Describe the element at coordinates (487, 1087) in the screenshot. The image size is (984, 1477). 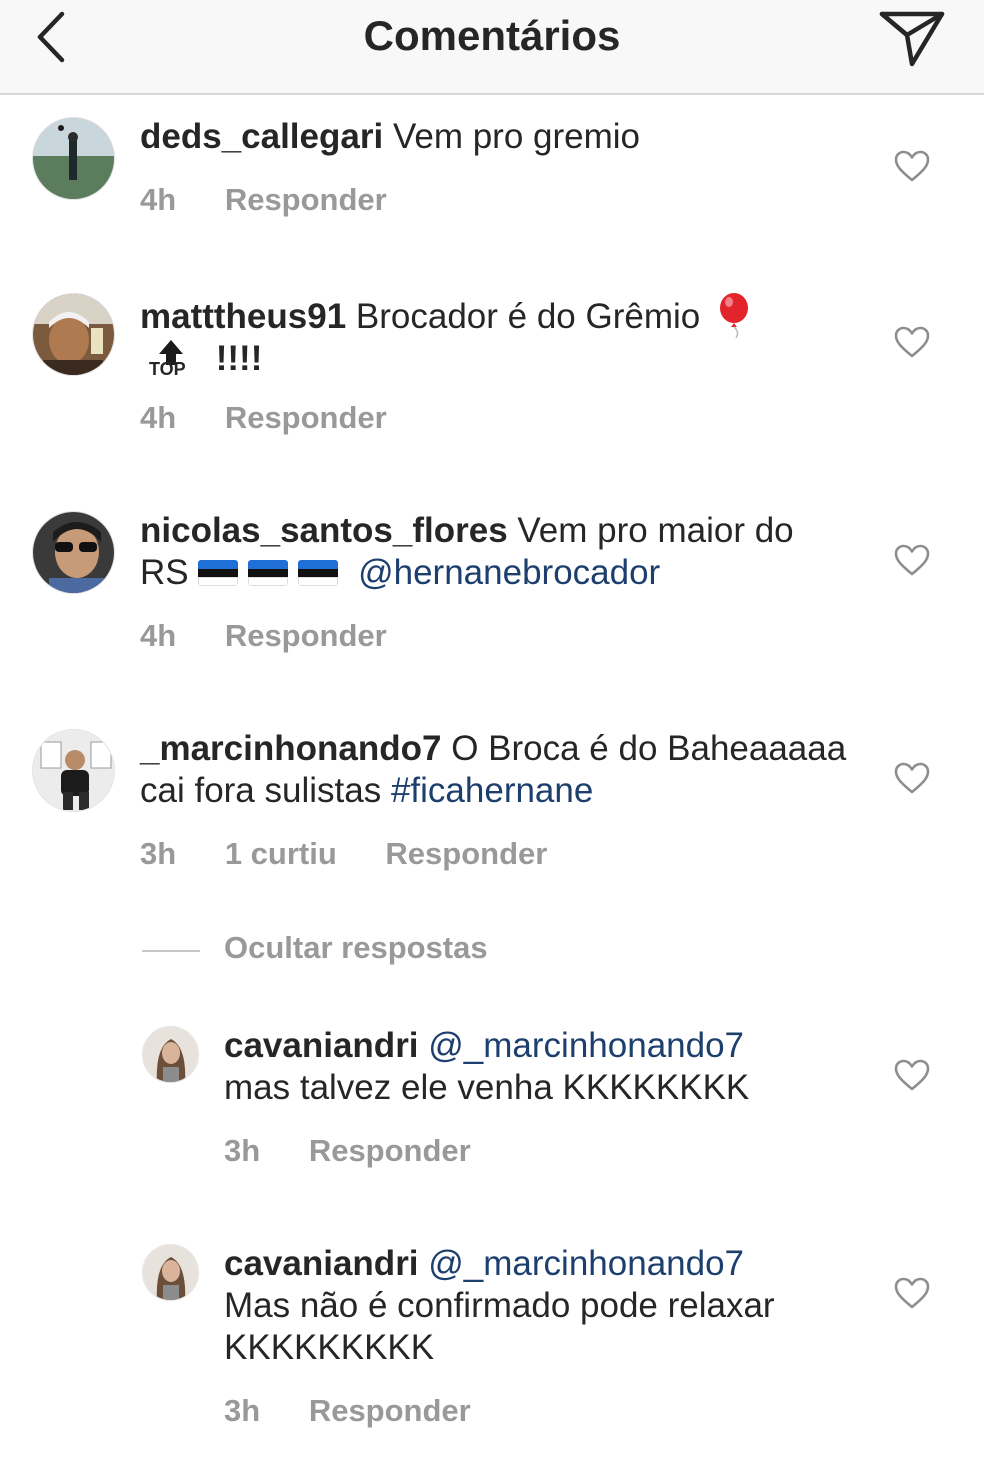
I see `comment-body: mas talvez ele venha KKKKKKKK` at that location.